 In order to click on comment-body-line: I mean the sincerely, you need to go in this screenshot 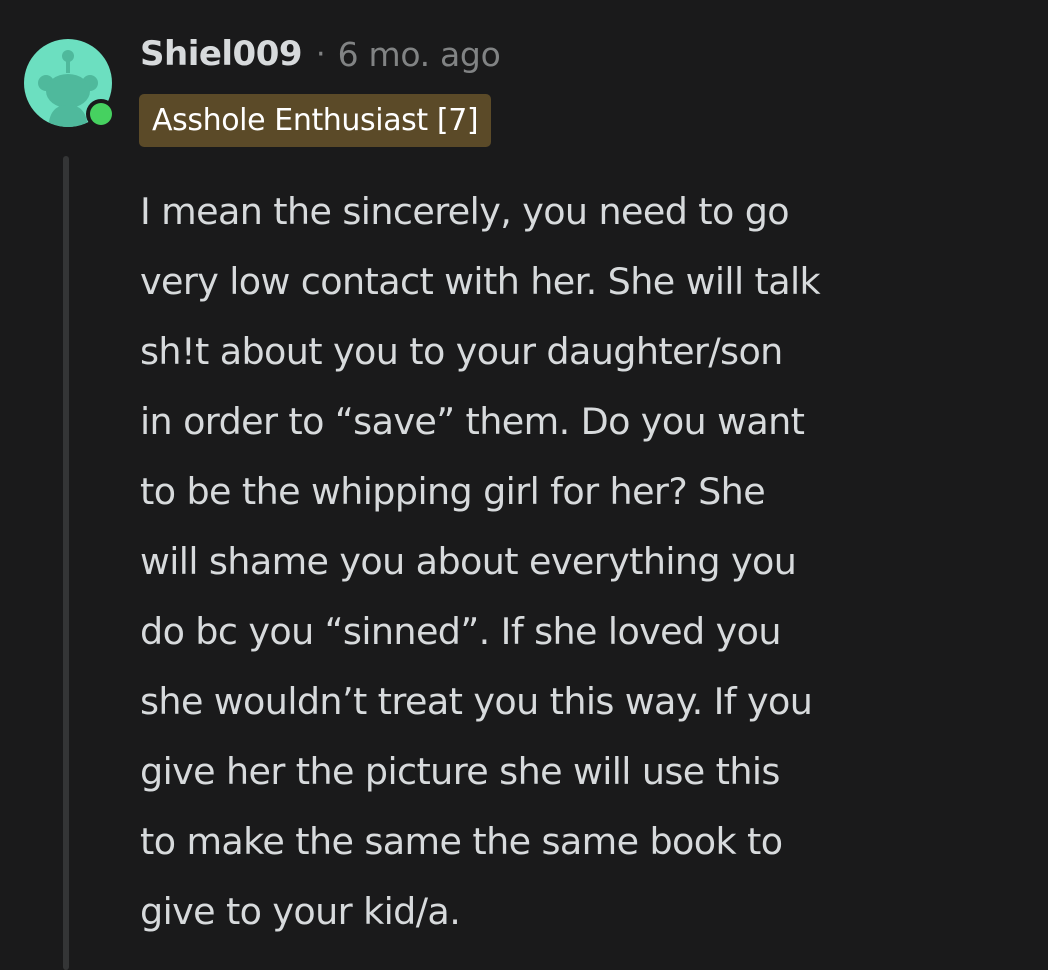, I will do `click(465, 211)`.